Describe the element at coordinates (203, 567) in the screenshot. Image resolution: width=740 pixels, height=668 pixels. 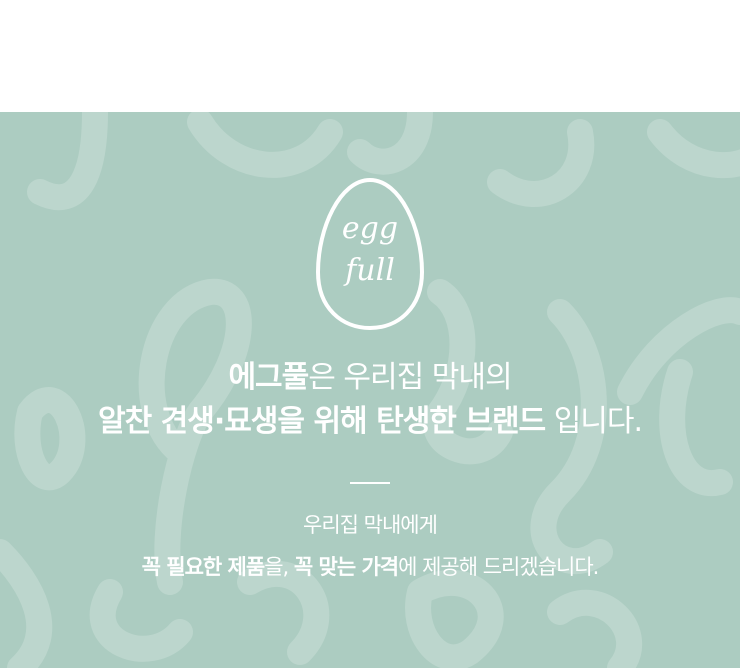
I see `subtext-bold-1: 꼭 필요한 제품` at that location.